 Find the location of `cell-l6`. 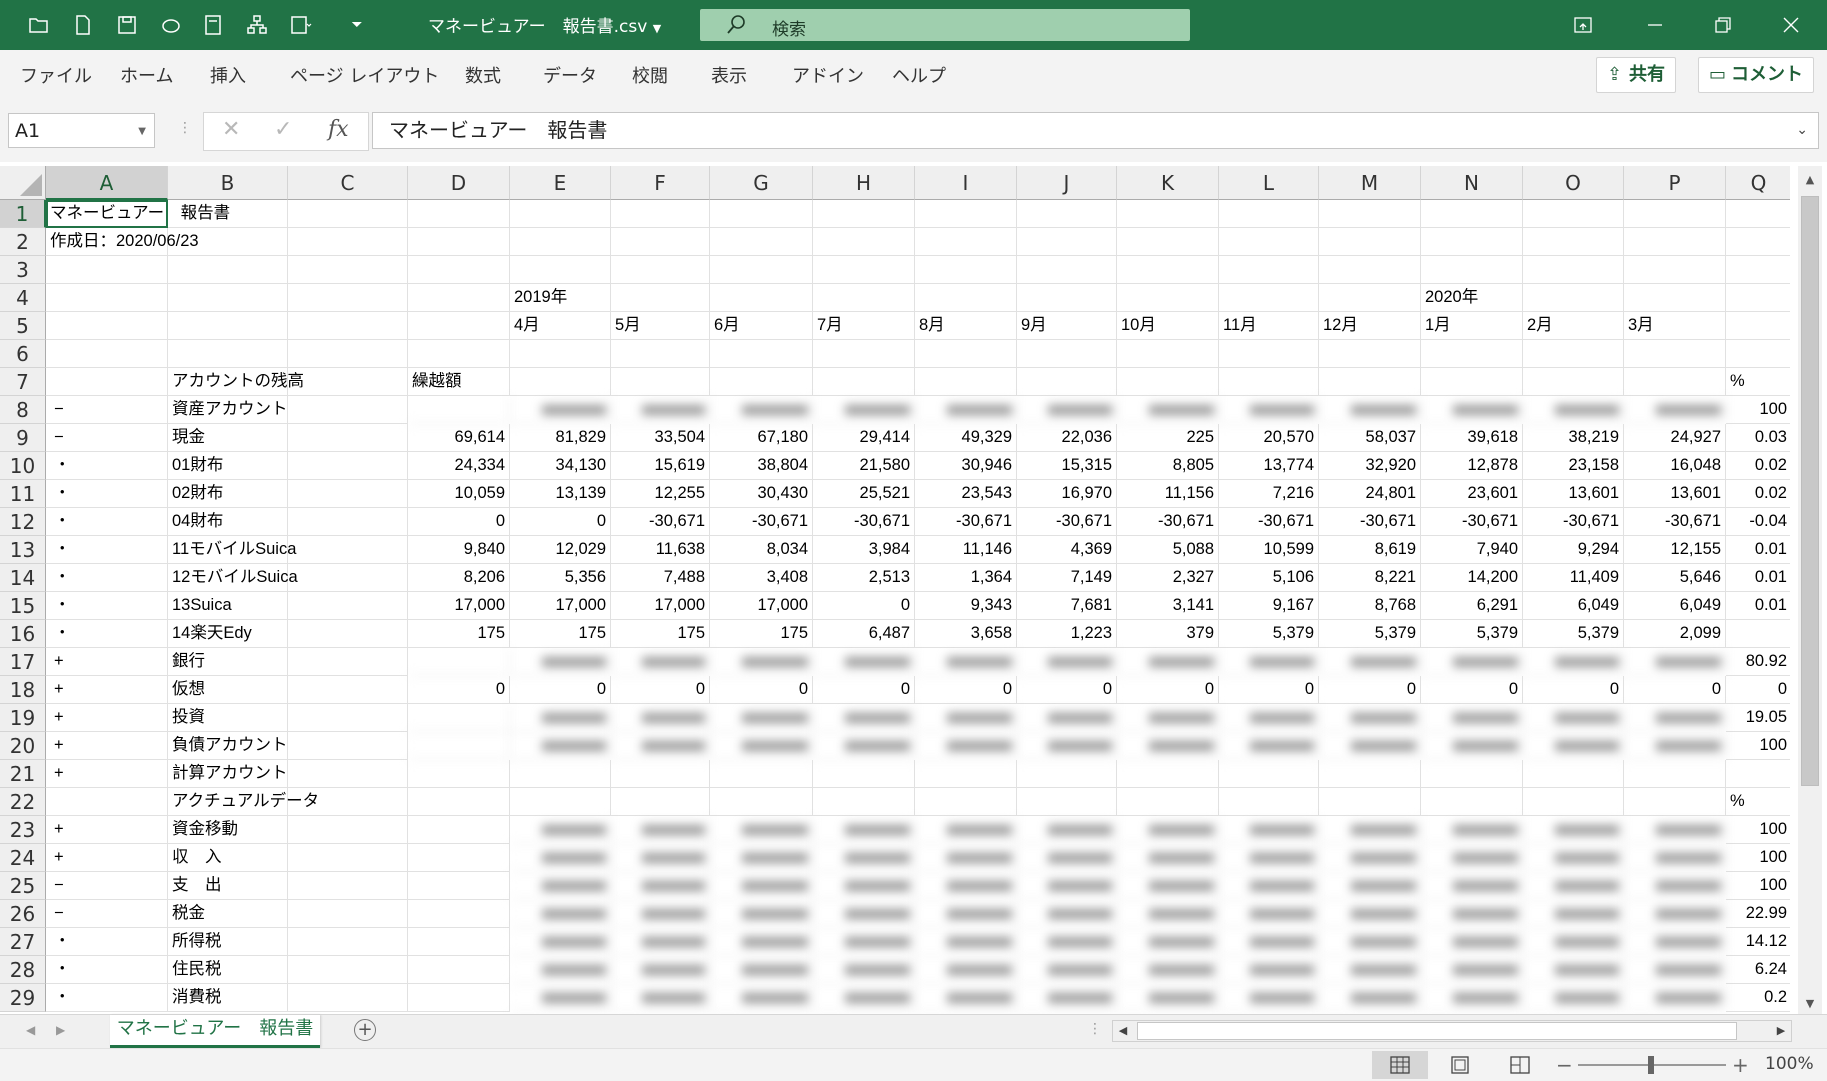

cell-l6 is located at coordinates (1269, 354).